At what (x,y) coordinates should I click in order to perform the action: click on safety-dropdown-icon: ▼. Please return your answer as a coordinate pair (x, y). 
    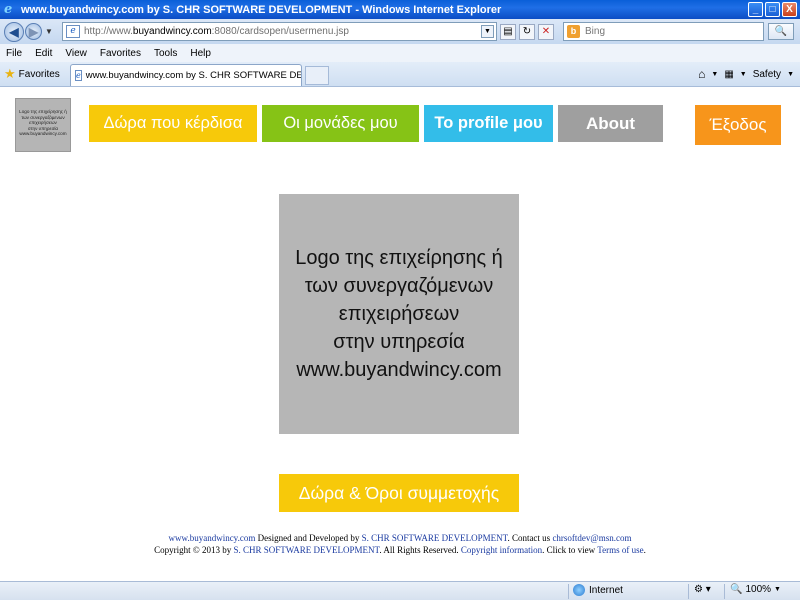
    Looking at the image, I should click on (790, 74).